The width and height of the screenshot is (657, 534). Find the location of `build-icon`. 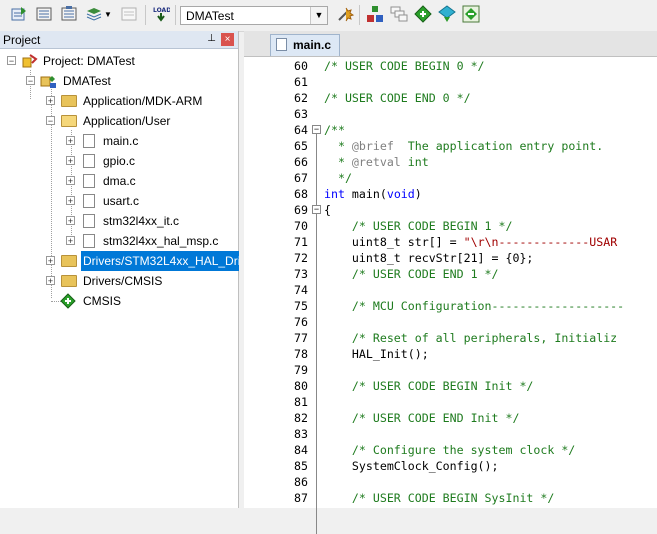

build-icon is located at coordinates (44, 14).